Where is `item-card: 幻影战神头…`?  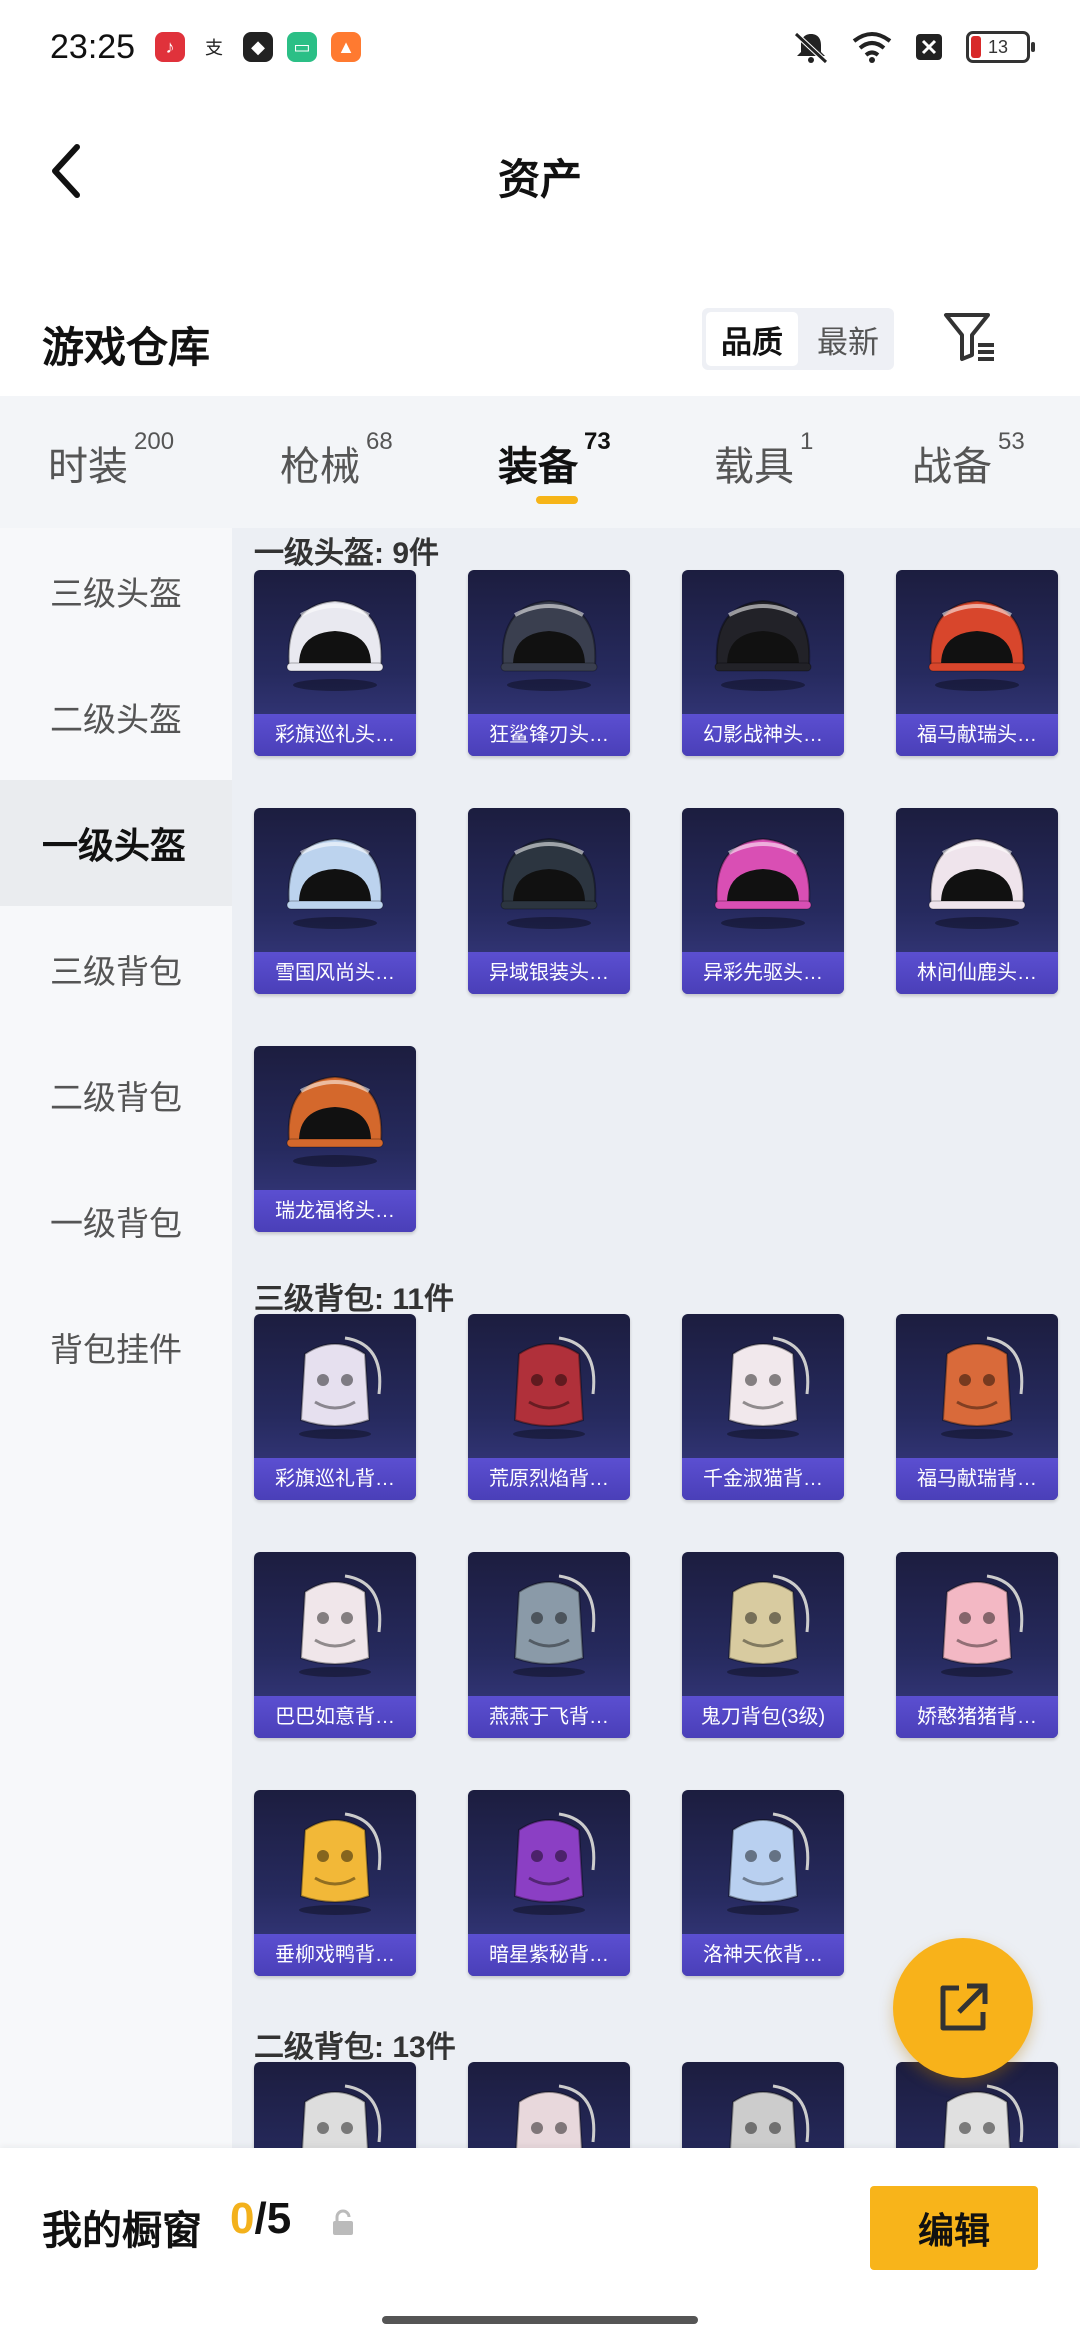
item-card: 幻影战神头… is located at coordinates (763, 663).